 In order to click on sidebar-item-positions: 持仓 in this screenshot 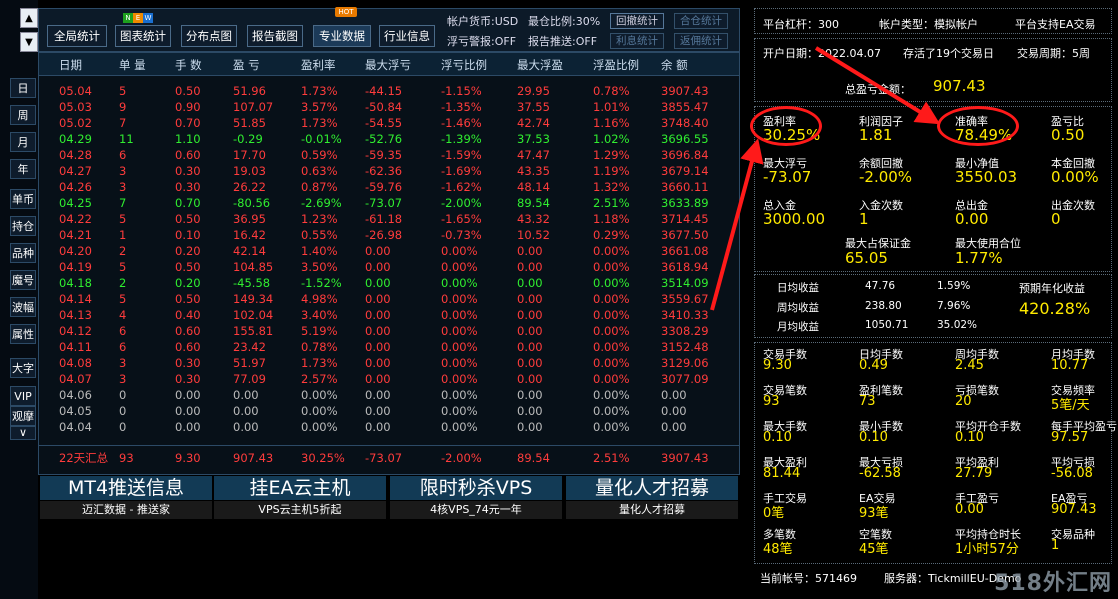, I will do `click(23, 226)`.